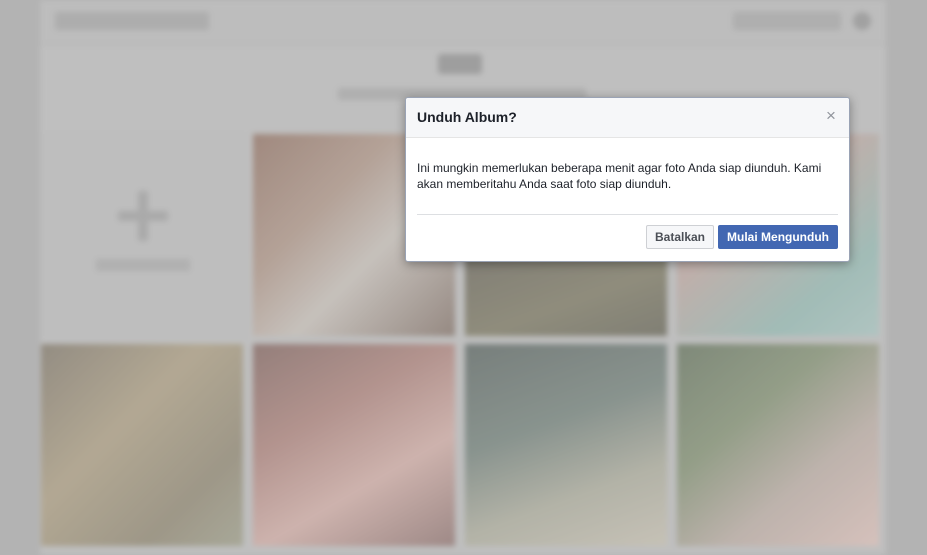  Describe the element at coordinates (680, 237) in the screenshot. I see `cancel-button: Batalkan` at that location.